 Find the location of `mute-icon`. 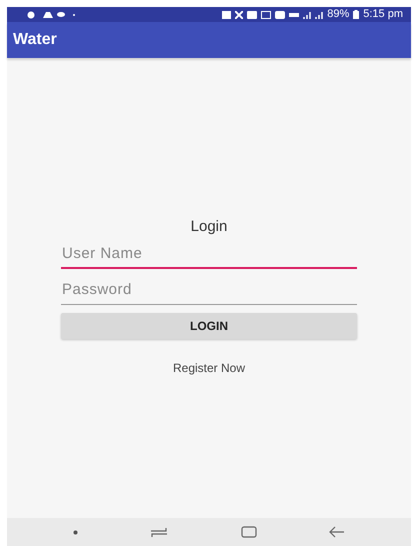

mute-icon is located at coordinates (239, 14).